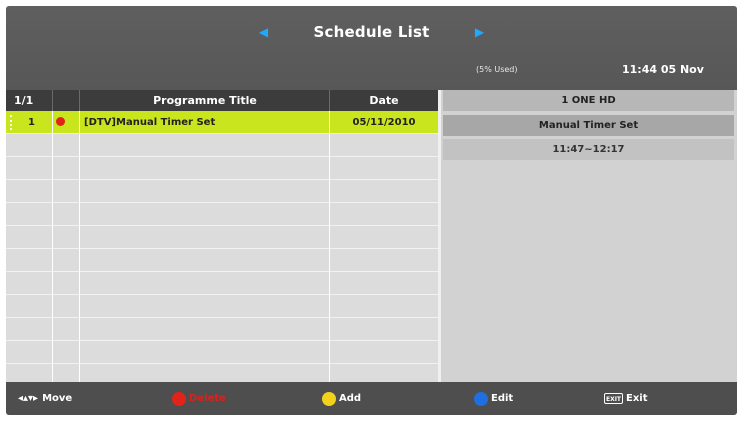 The image size is (743, 421). I want to click on navigate-arrows-icon: ◂▴▾▸, so click(28, 398).